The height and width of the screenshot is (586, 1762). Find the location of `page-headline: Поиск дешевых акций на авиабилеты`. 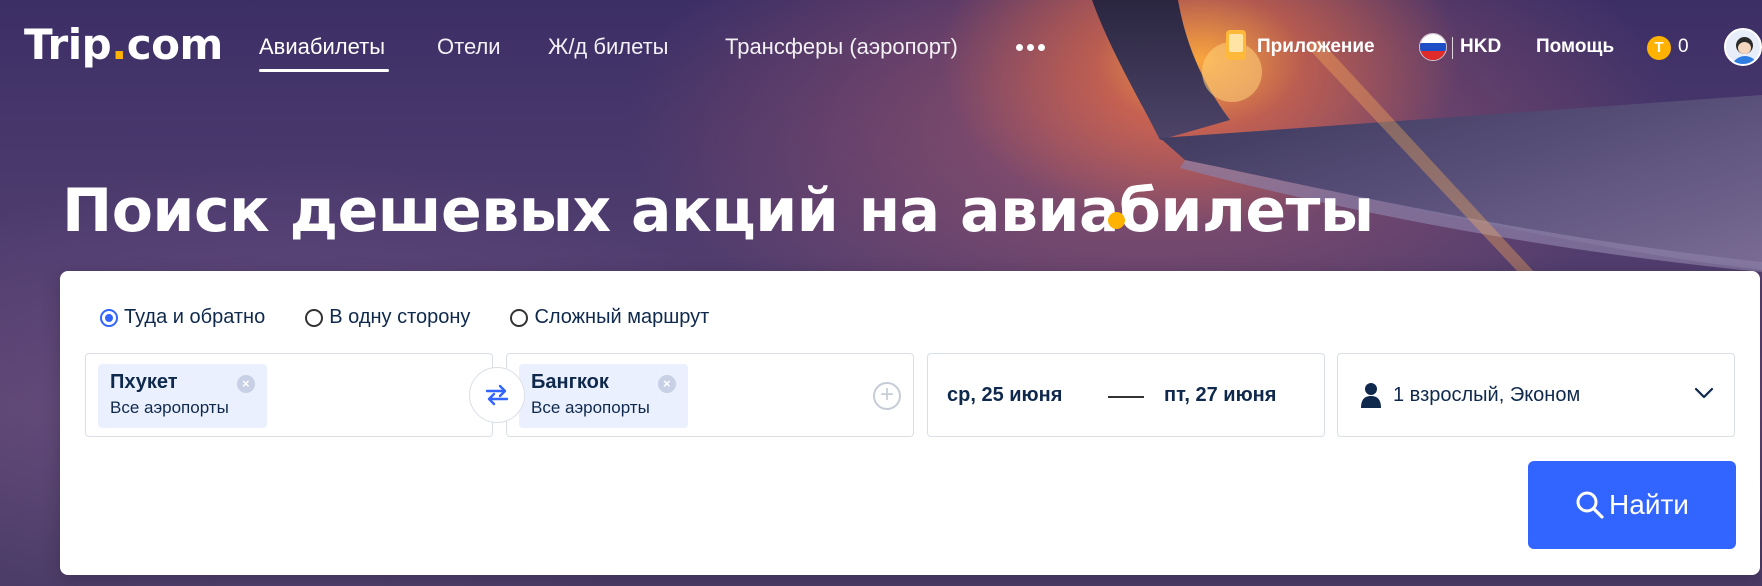

page-headline: Поиск дешевых акций на авиабилеты is located at coordinates (718, 211).